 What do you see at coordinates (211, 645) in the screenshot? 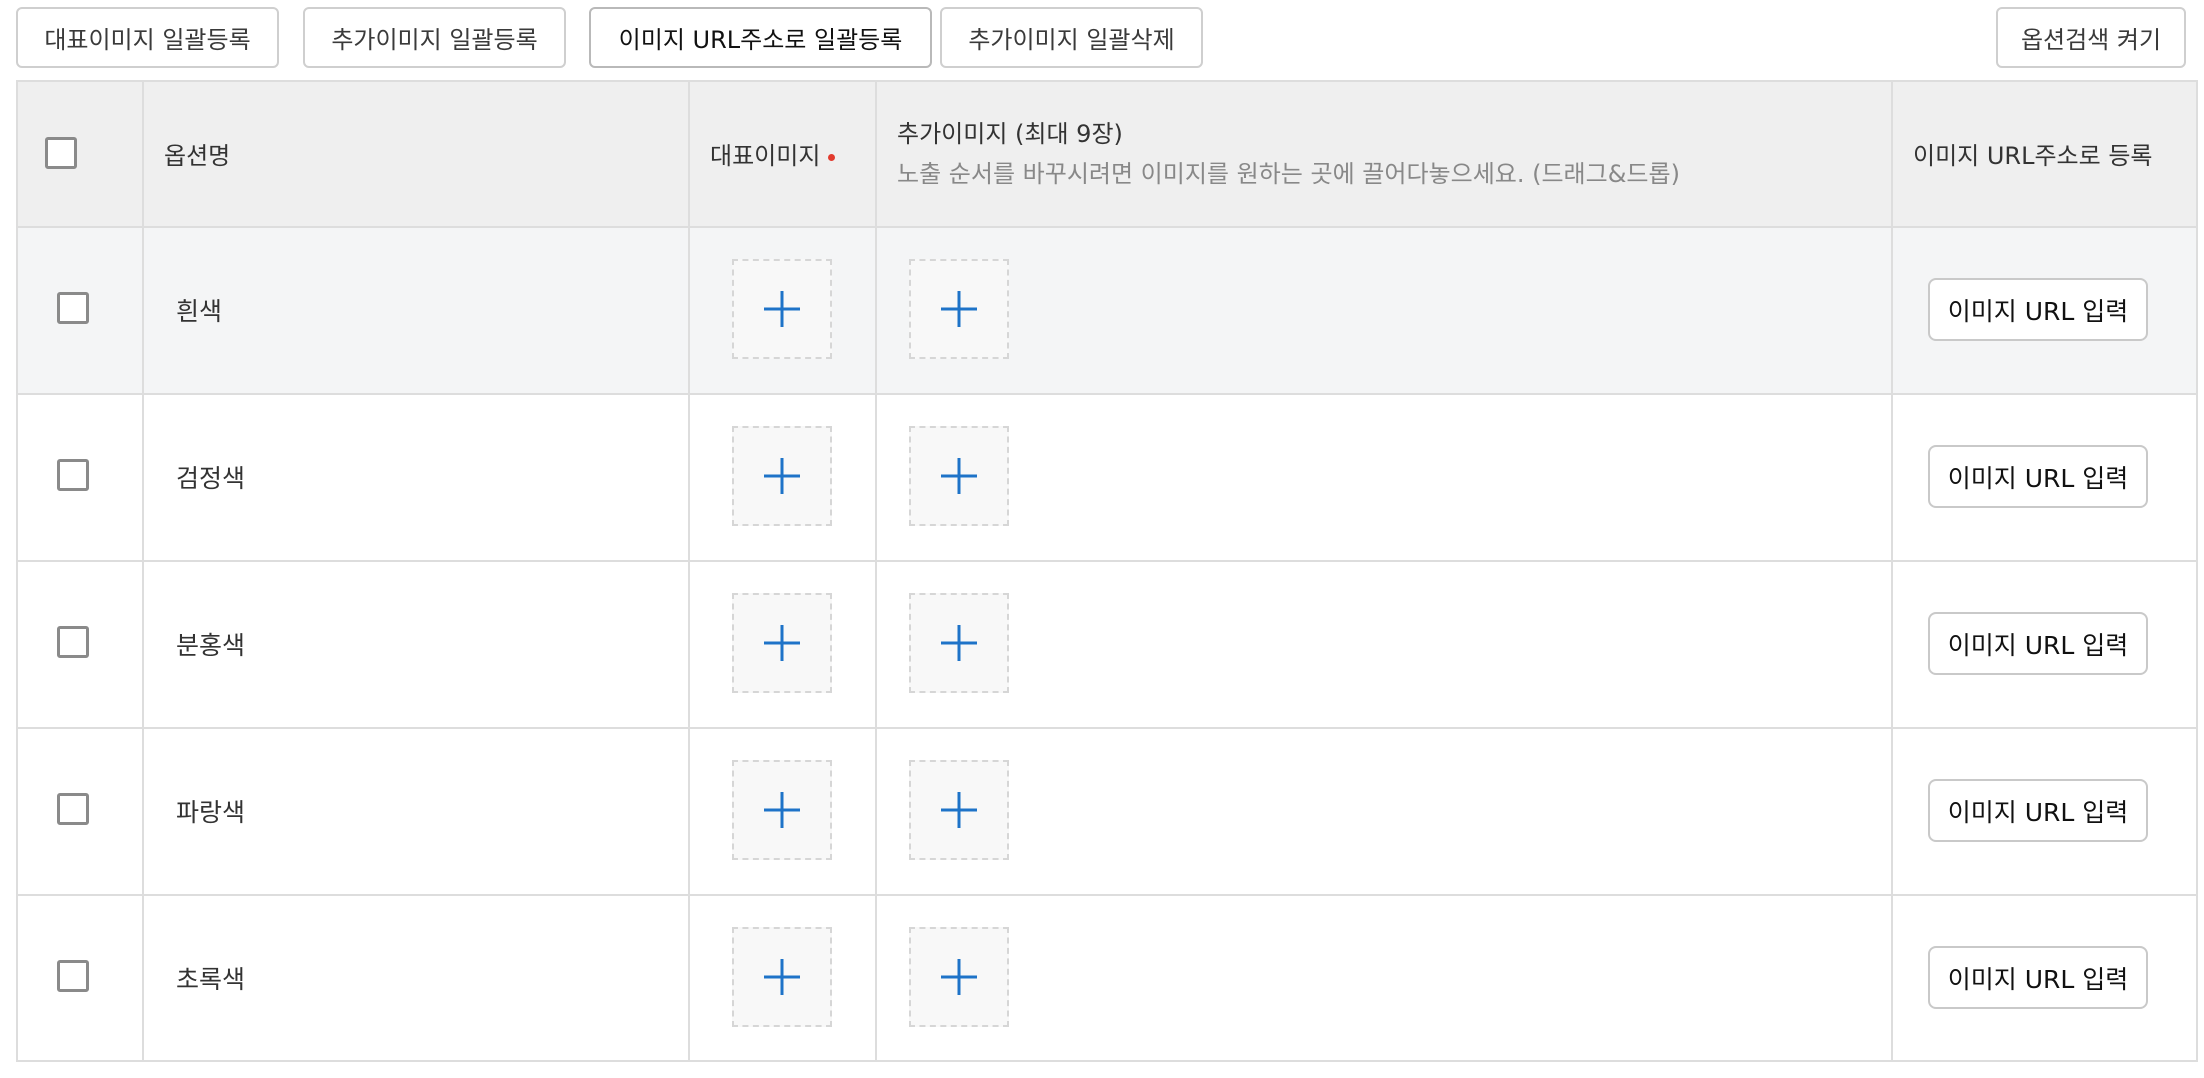
I see `option-name: 분홍색` at bounding box center [211, 645].